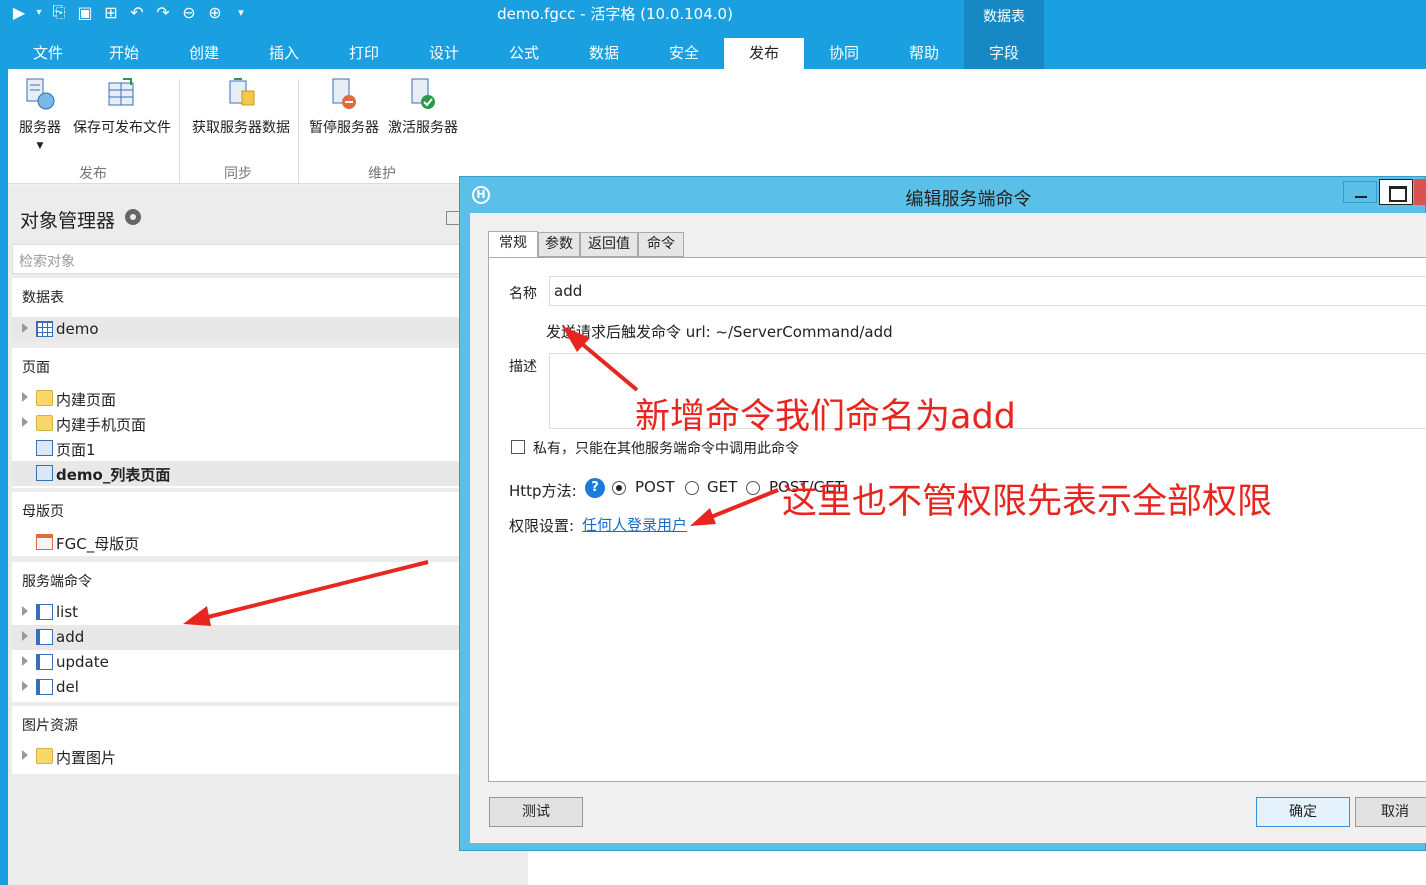  I want to click on arrow-to-add-command, so click(306, 593).